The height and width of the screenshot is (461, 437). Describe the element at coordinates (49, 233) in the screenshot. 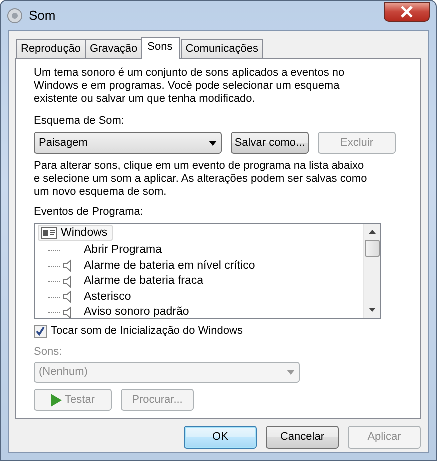

I see `window-icon` at that location.